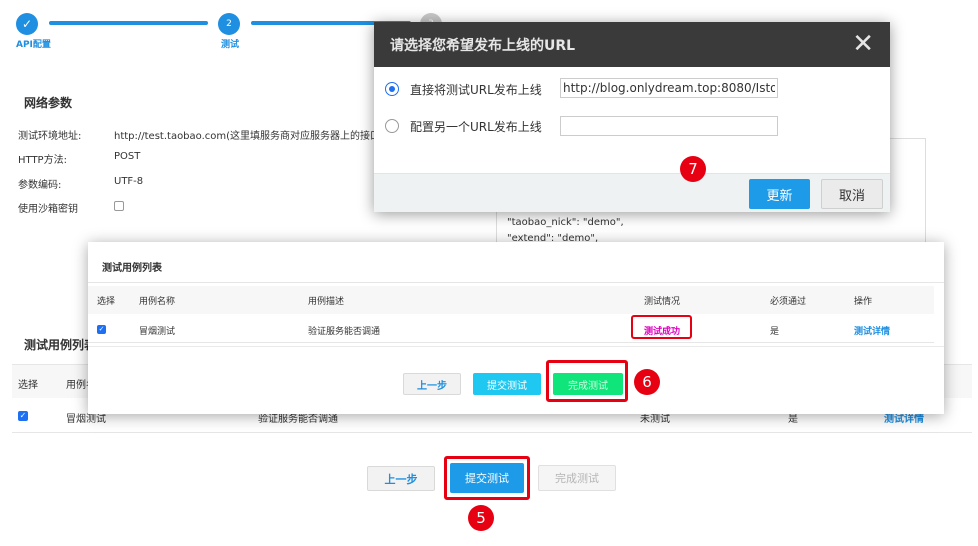 The height and width of the screenshot is (546, 978). What do you see at coordinates (127, 156) in the screenshot?
I see `http-method-value: POST` at bounding box center [127, 156].